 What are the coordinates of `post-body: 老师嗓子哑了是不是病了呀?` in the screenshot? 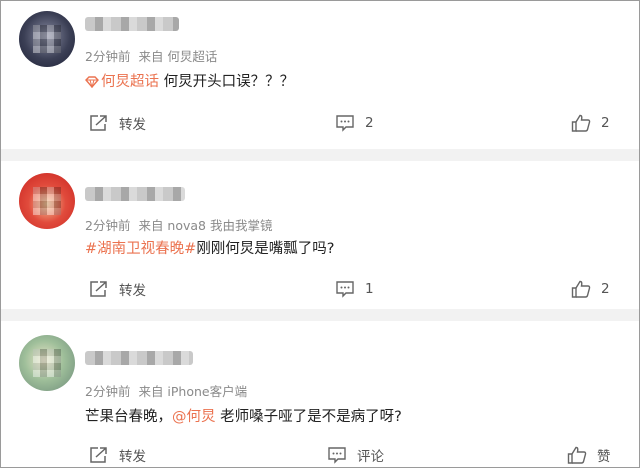 It's located at (308, 417).